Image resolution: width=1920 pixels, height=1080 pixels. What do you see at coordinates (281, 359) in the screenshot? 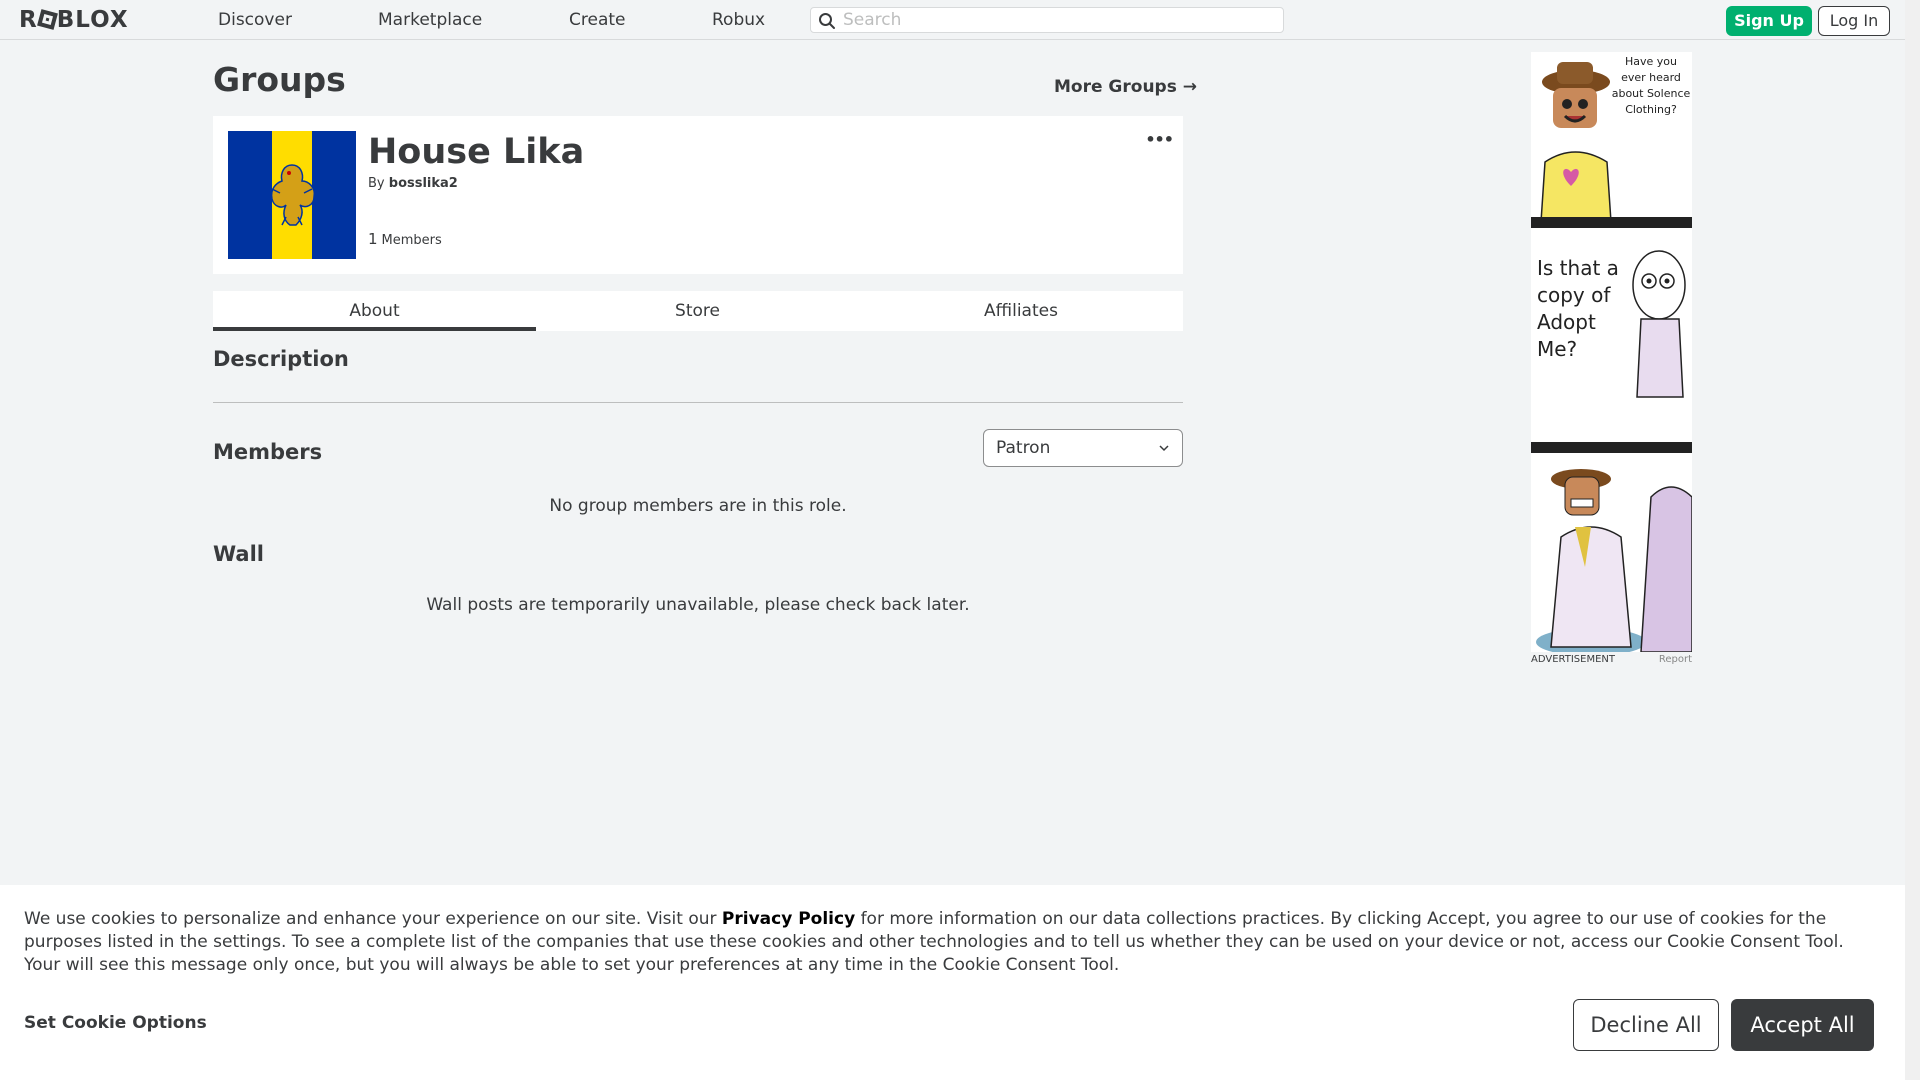
I see `description-heading: Description` at bounding box center [281, 359].